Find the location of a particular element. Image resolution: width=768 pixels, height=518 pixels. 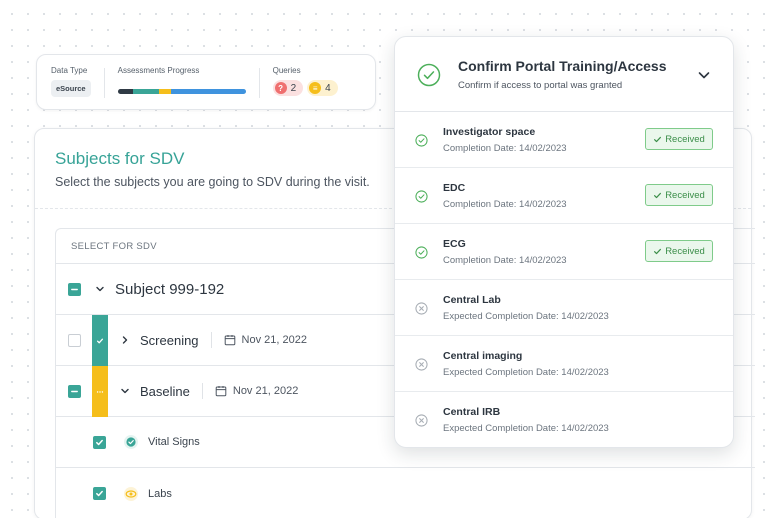

portal-panel-subtitle: Confirm if access to portal was granted is located at coordinates (540, 85).